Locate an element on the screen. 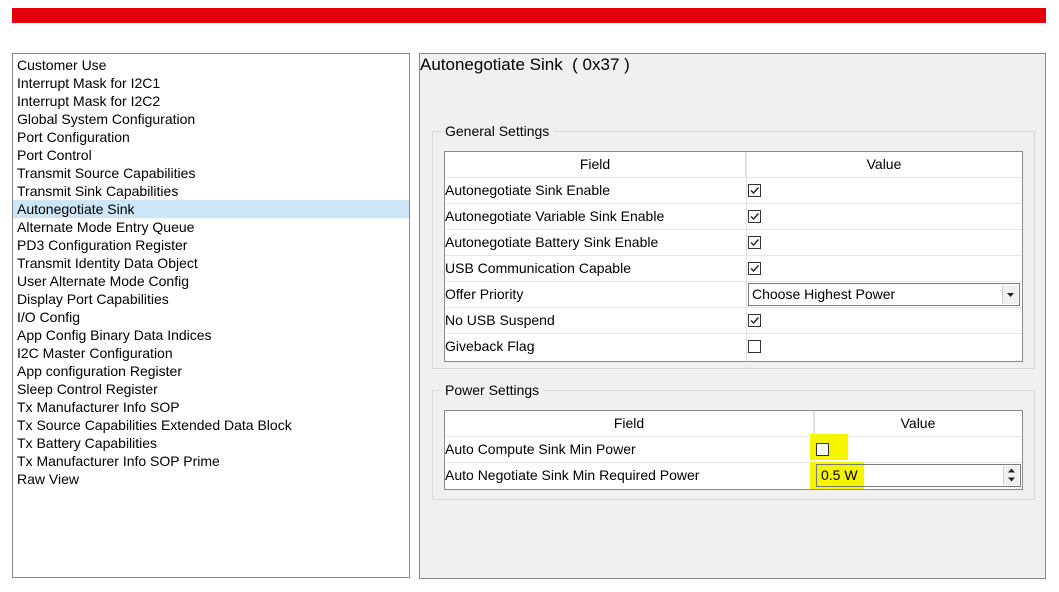 The height and width of the screenshot is (592, 1059). no-usb-suspend-checkbox is located at coordinates (754, 320).